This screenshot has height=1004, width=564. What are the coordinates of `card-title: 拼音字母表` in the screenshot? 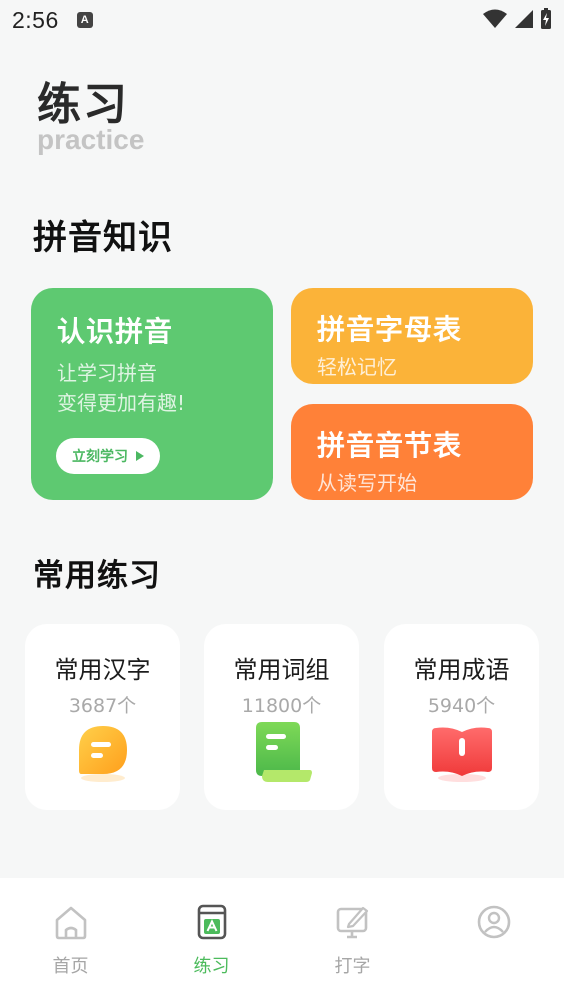 It's located at (390, 329).